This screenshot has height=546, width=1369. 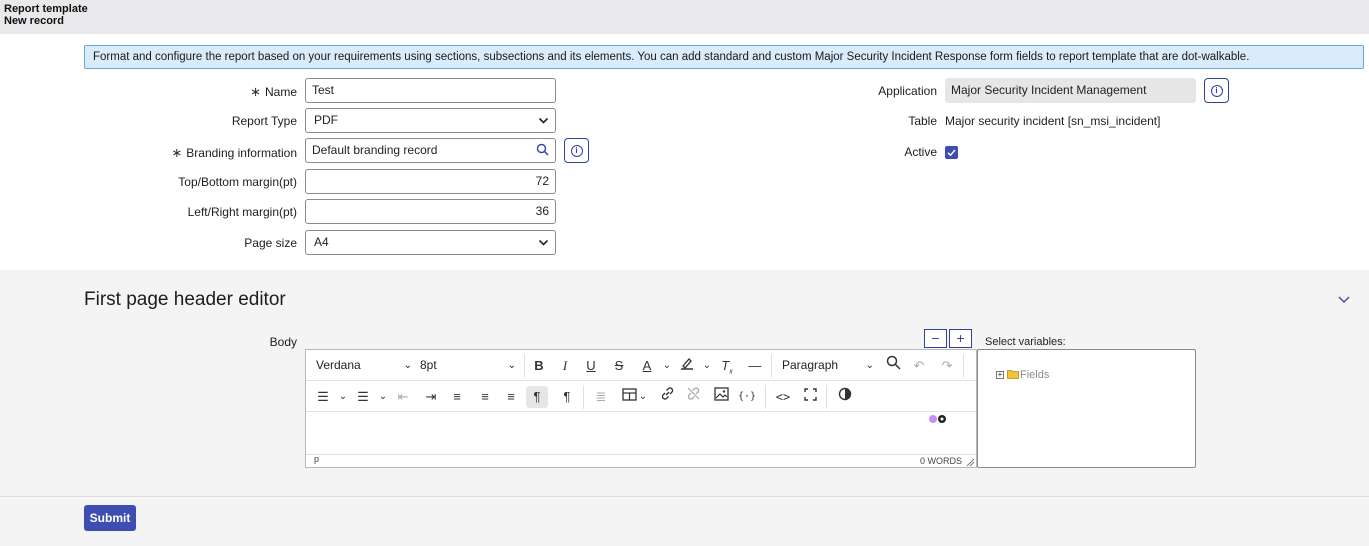 I want to click on assistant-badge-icon, so click(x=938, y=420).